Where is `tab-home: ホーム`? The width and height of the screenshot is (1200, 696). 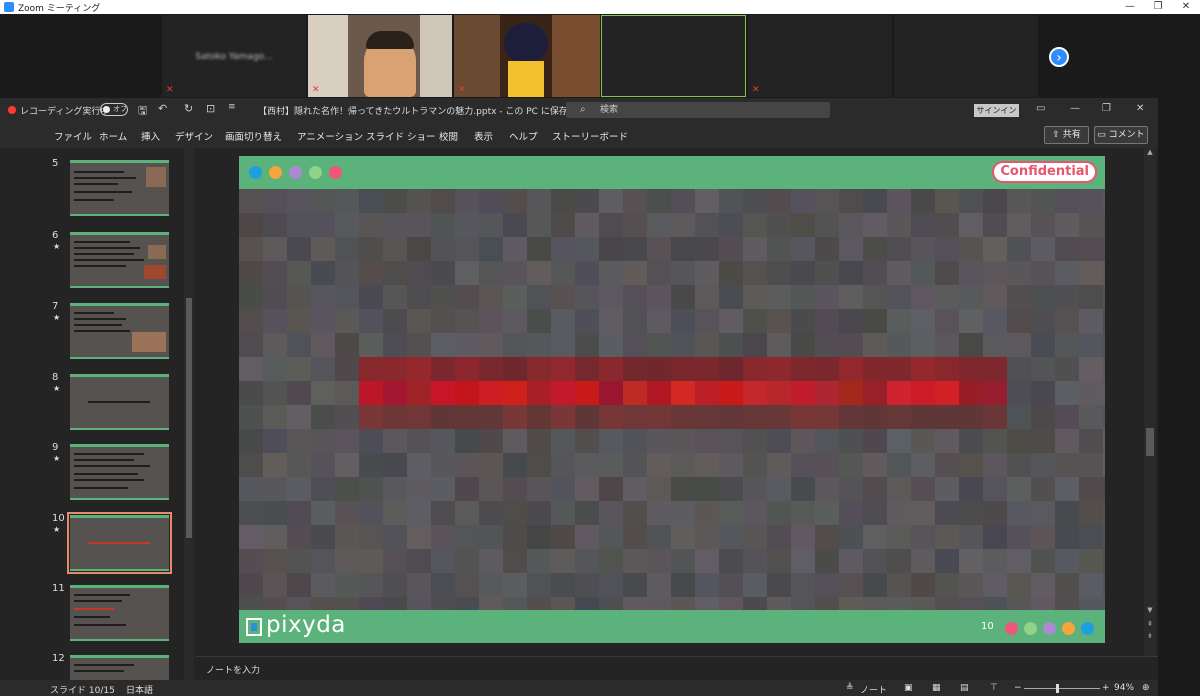
tab-home: ホーム is located at coordinates (113, 136).